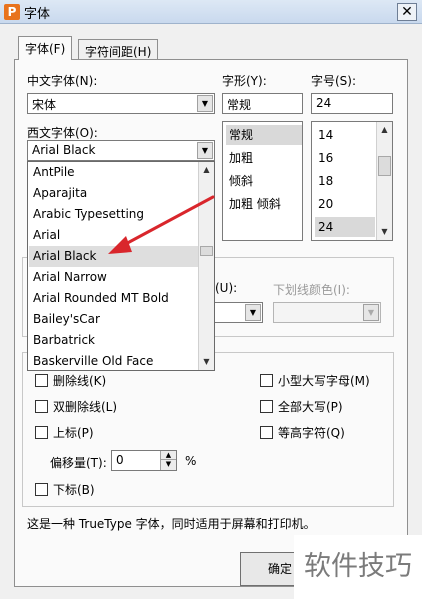  What do you see at coordinates (352, 181) in the screenshot?
I see `size-listbox: 14 16 18 20 24 ▲ ▼` at bounding box center [352, 181].